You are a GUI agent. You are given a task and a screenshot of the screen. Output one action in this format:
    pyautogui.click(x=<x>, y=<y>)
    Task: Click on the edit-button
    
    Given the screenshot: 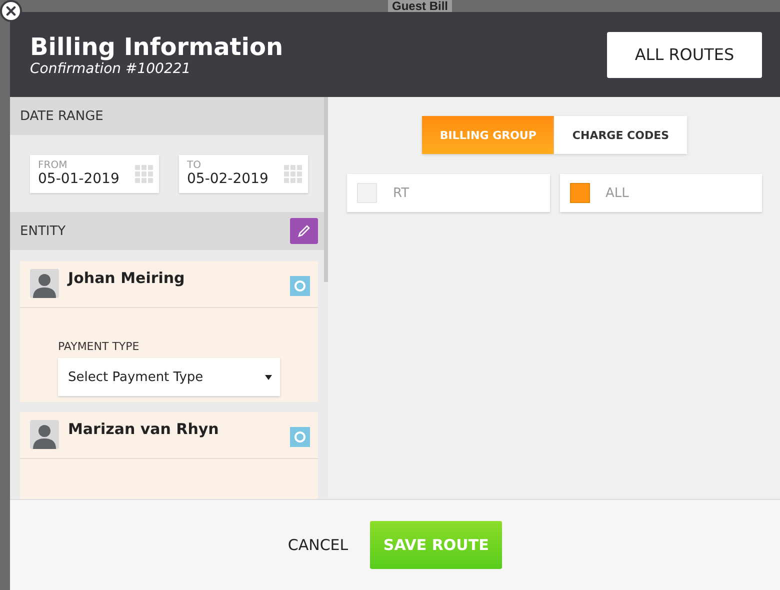 What is the action you would take?
    pyautogui.click(x=304, y=231)
    